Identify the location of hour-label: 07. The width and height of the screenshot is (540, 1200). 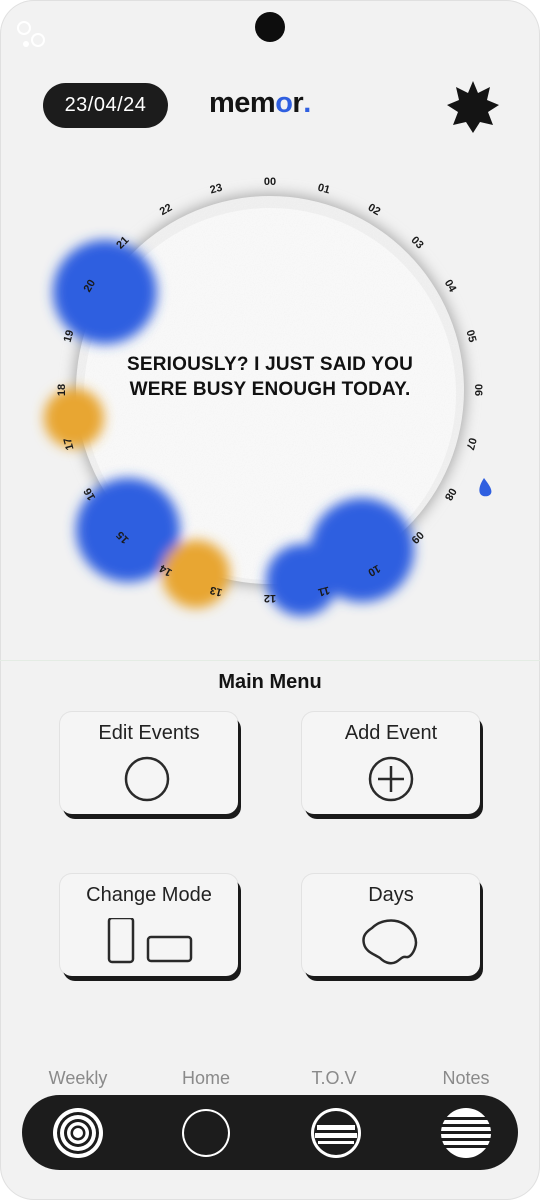
(471, 443).